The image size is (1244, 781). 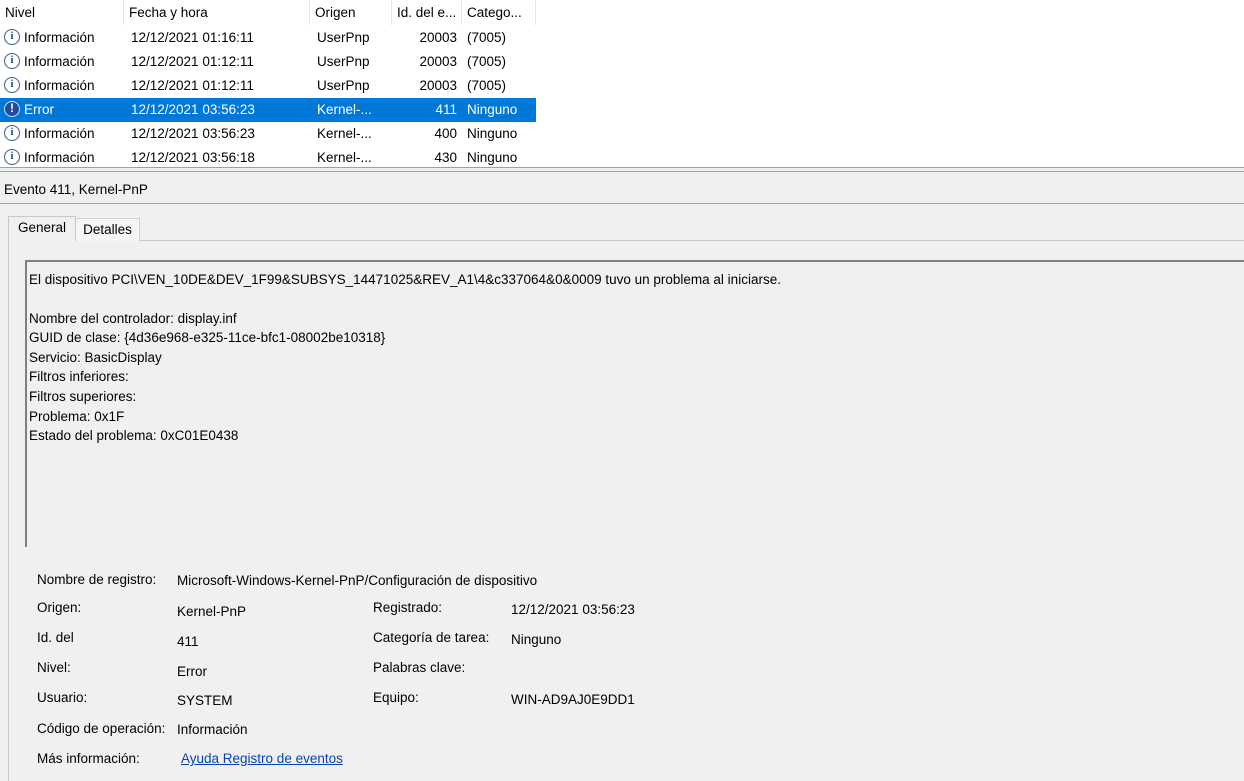 What do you see at coordinates (54, 667) in the screenshot?
I see `level-label: Nivel:` at bounding box center [54, 667].